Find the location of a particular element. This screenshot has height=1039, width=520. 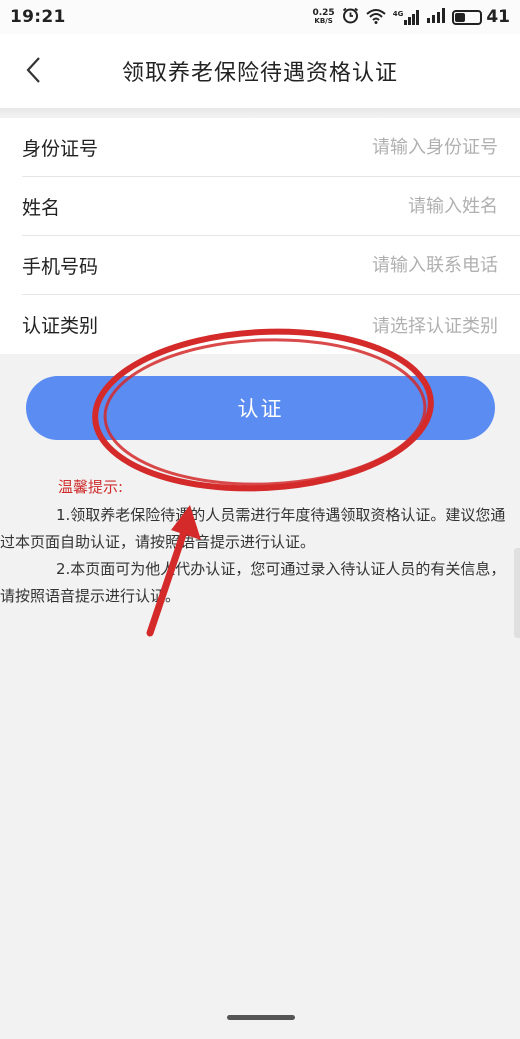

form-row-id: 身份证号 is located at coordinates (260, 147).